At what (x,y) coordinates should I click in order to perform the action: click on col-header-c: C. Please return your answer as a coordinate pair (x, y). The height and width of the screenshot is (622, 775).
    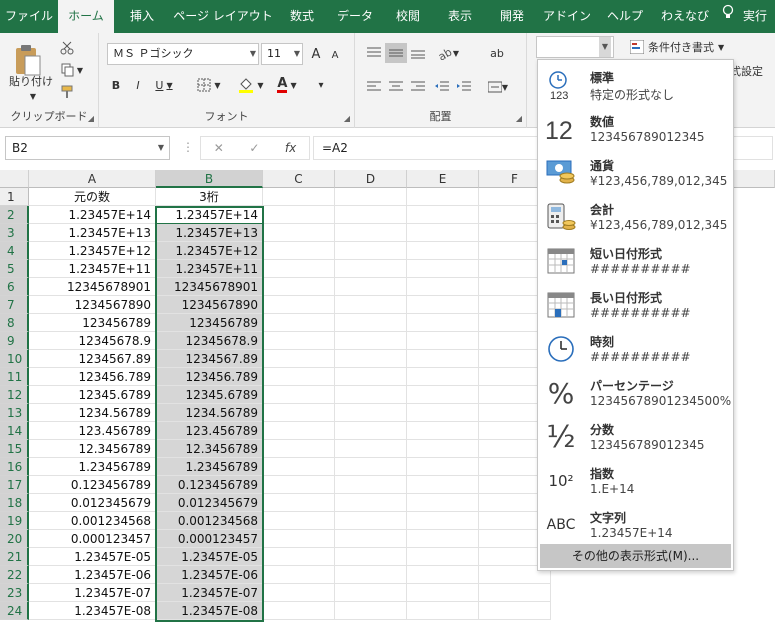
    Looking at the image, I should click on (299, 179).